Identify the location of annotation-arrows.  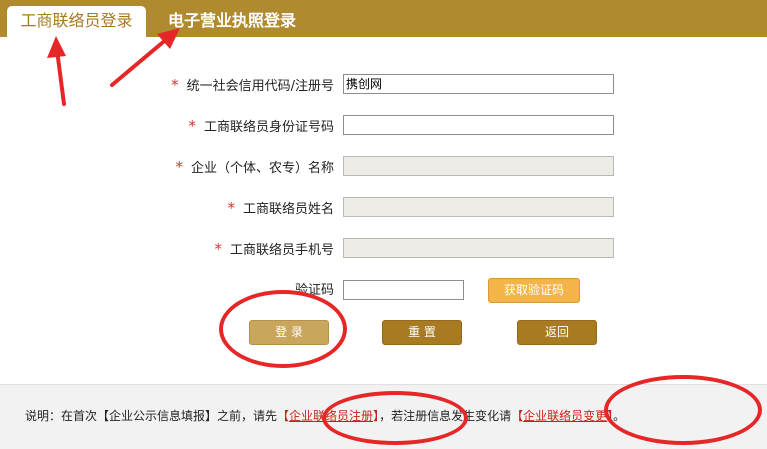
(113, 67).